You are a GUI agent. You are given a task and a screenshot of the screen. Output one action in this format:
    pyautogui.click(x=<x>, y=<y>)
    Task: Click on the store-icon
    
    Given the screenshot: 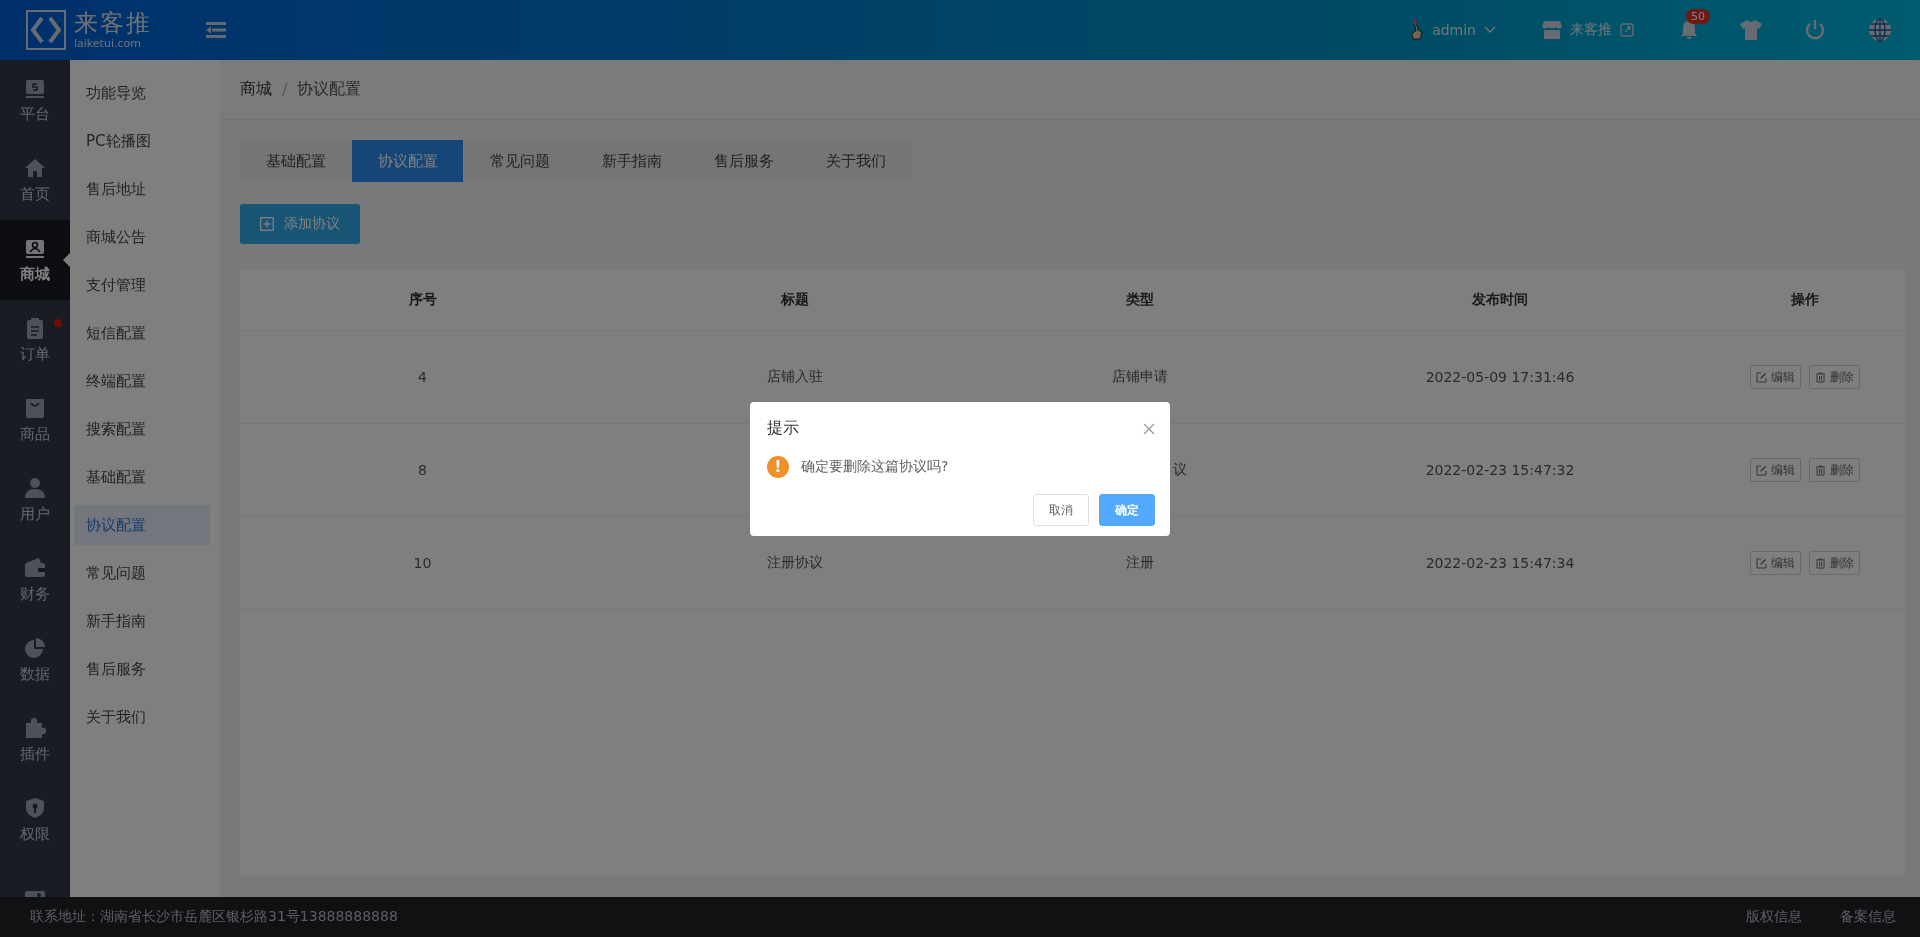 What is the action you would take?
    pyautogui.click(x=1552, y=30)
    